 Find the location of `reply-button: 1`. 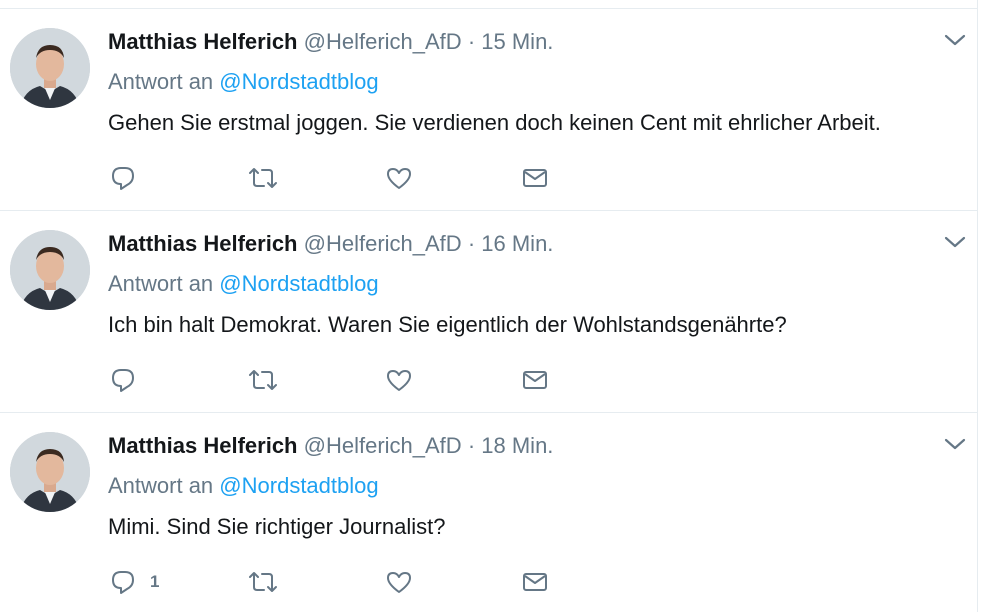

reply-button: 1 is located at coordinates (133, 582).